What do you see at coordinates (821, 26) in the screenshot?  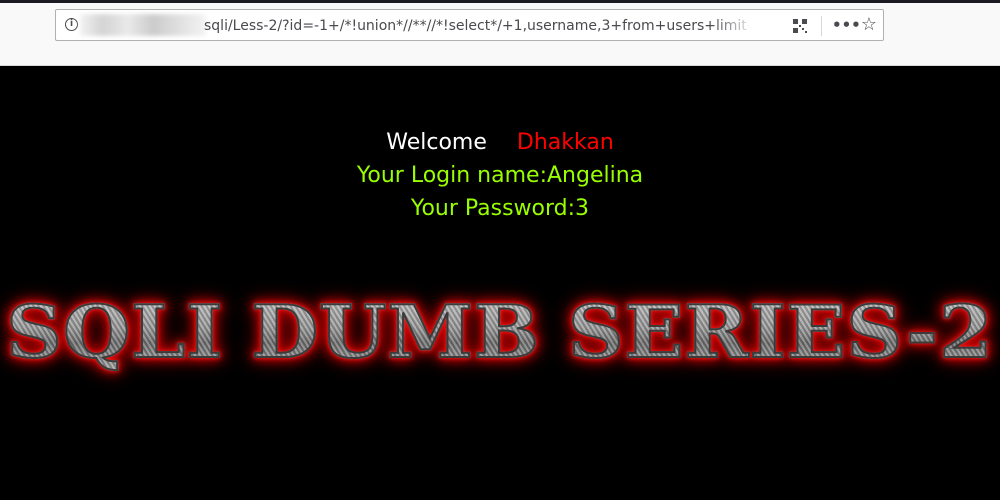 I see `address-bar-divider` at bounding box center [821, 26].